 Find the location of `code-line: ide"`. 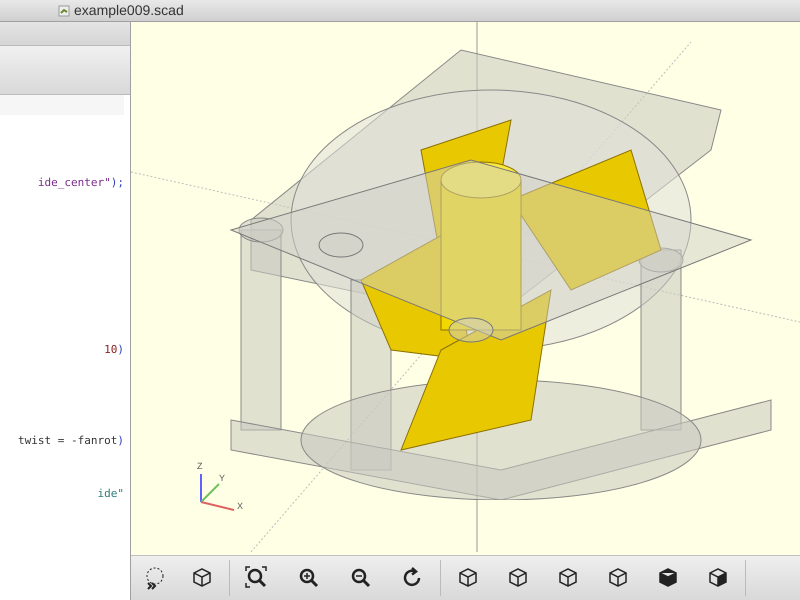

code-line: ide" is located at coordinates (111, 494).